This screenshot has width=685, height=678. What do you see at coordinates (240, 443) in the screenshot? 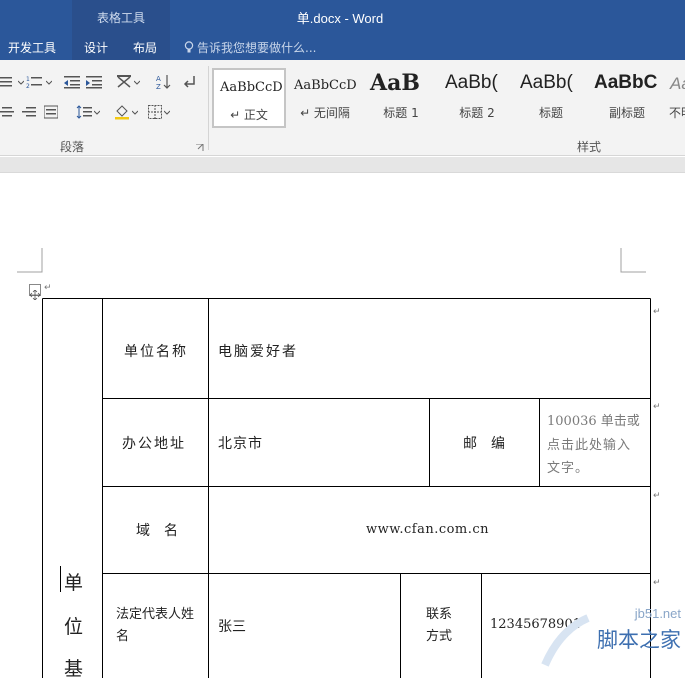
I see `cell-value-office-address: 北京市` at bounding box center [240, 443].